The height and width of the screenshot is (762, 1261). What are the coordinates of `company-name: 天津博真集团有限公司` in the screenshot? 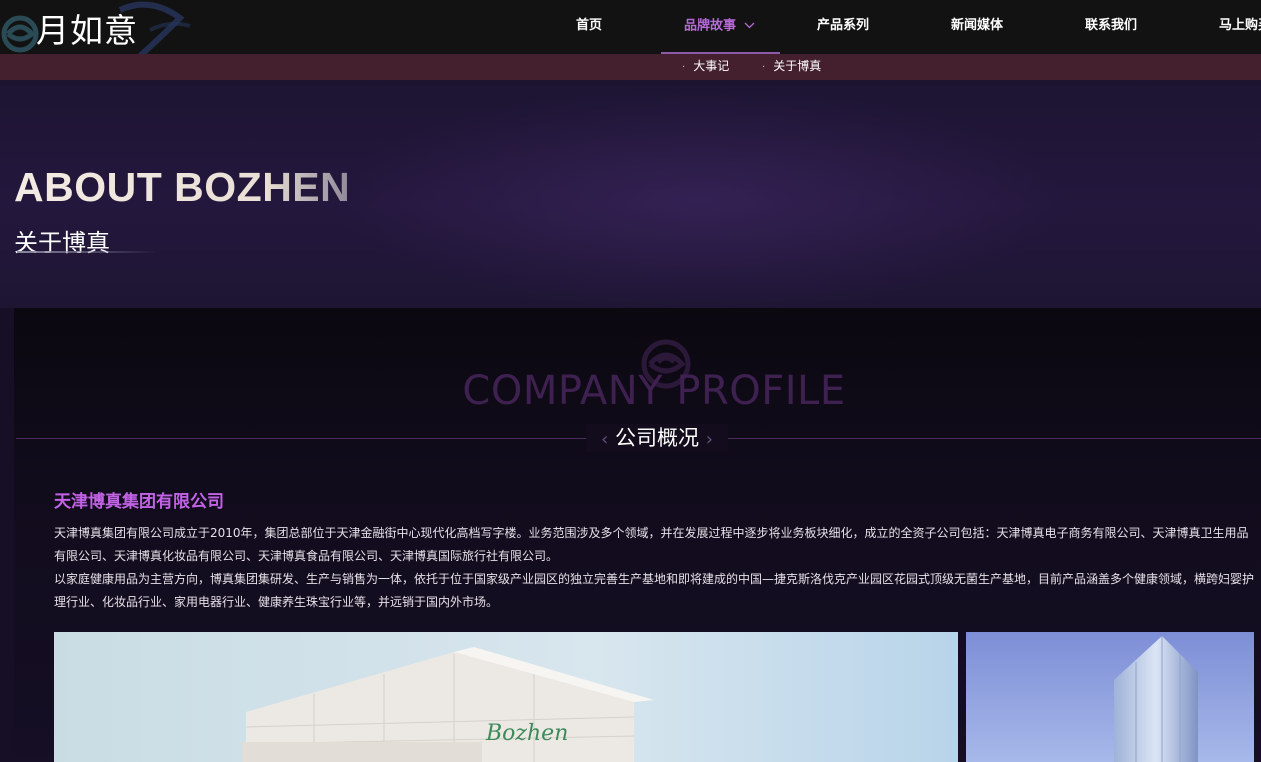 It's located at (139, 502).